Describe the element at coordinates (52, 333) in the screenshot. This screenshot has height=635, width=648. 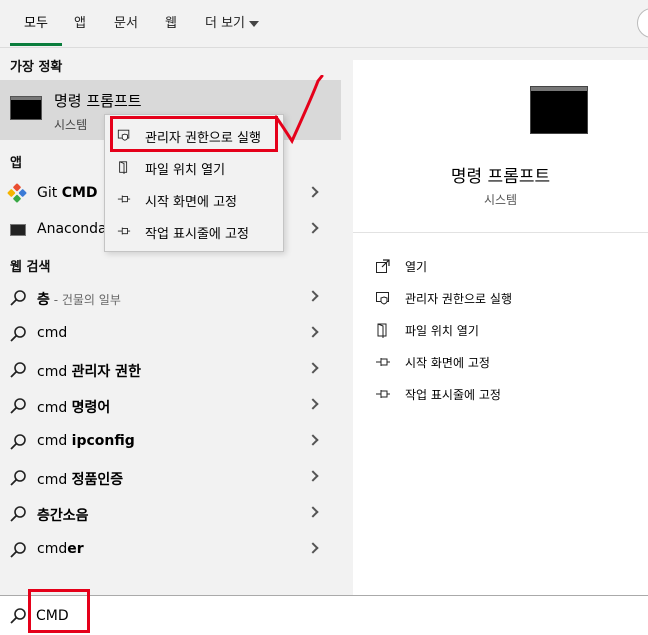
I see `web-result-label: cmd` at that location.